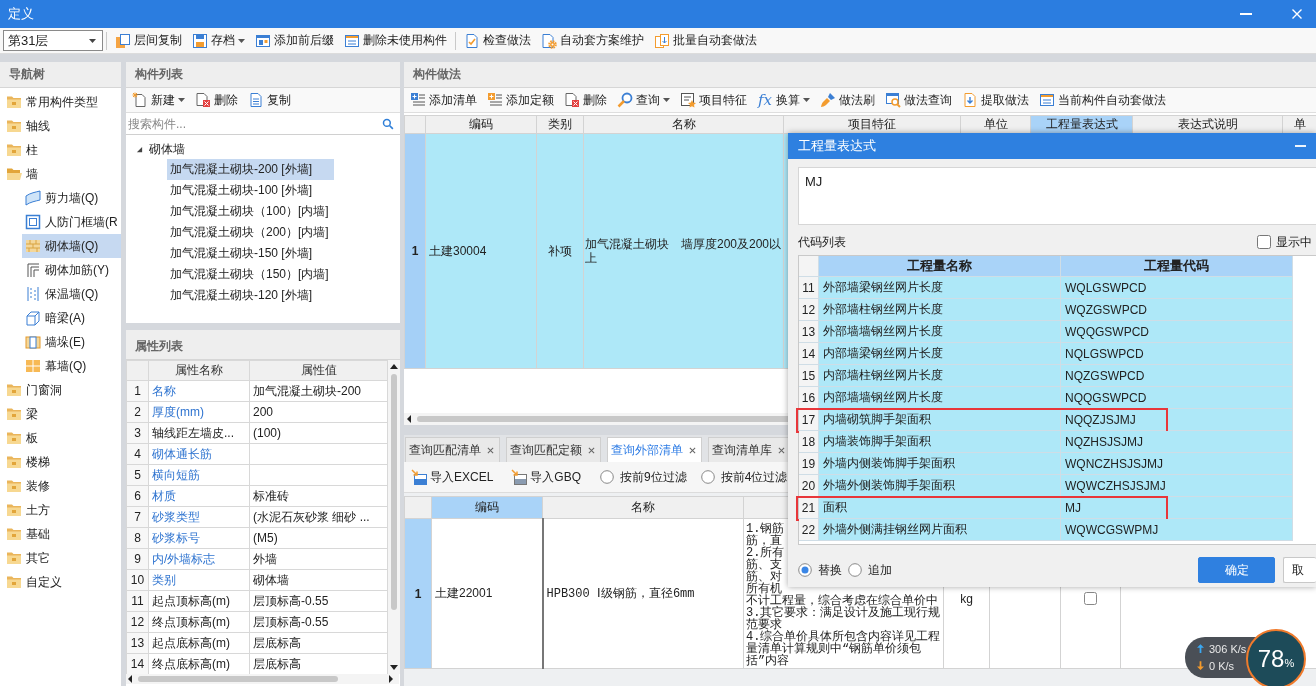 Image resolution: width=1316 pixels, height=686 pixels. What do you see at coordinates (765, 553) in the screenshot?
I see `description-line: 2.所有` at bounding box center [765, 553].